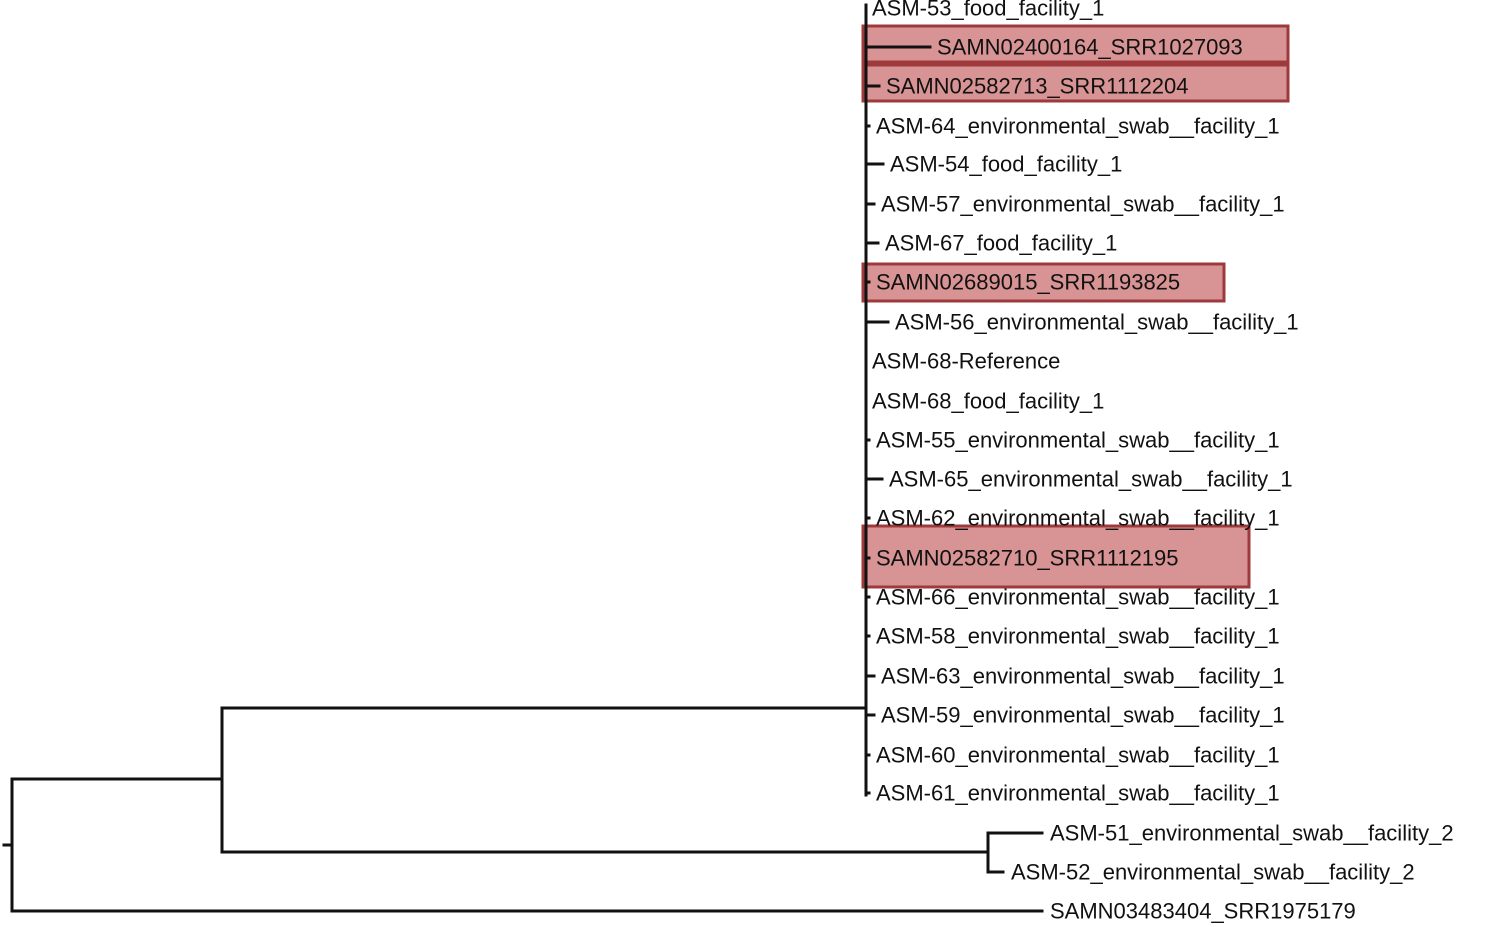 The width and height of the screenshot is (1500, 927). What do you see at coordinates (1078, 597) in the screenshot?
I see `tip-label: ASM-66_environmental_swab__facility_1` at bounding box center [1078, 597].